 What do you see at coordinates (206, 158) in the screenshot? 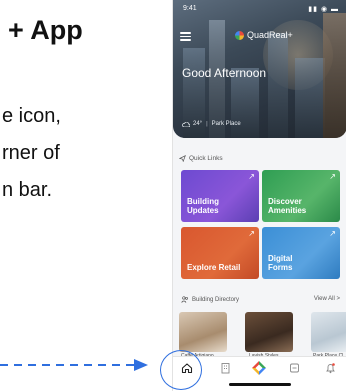
I see `quick-links-label: Quick Links` at bounding box center [206, 158].